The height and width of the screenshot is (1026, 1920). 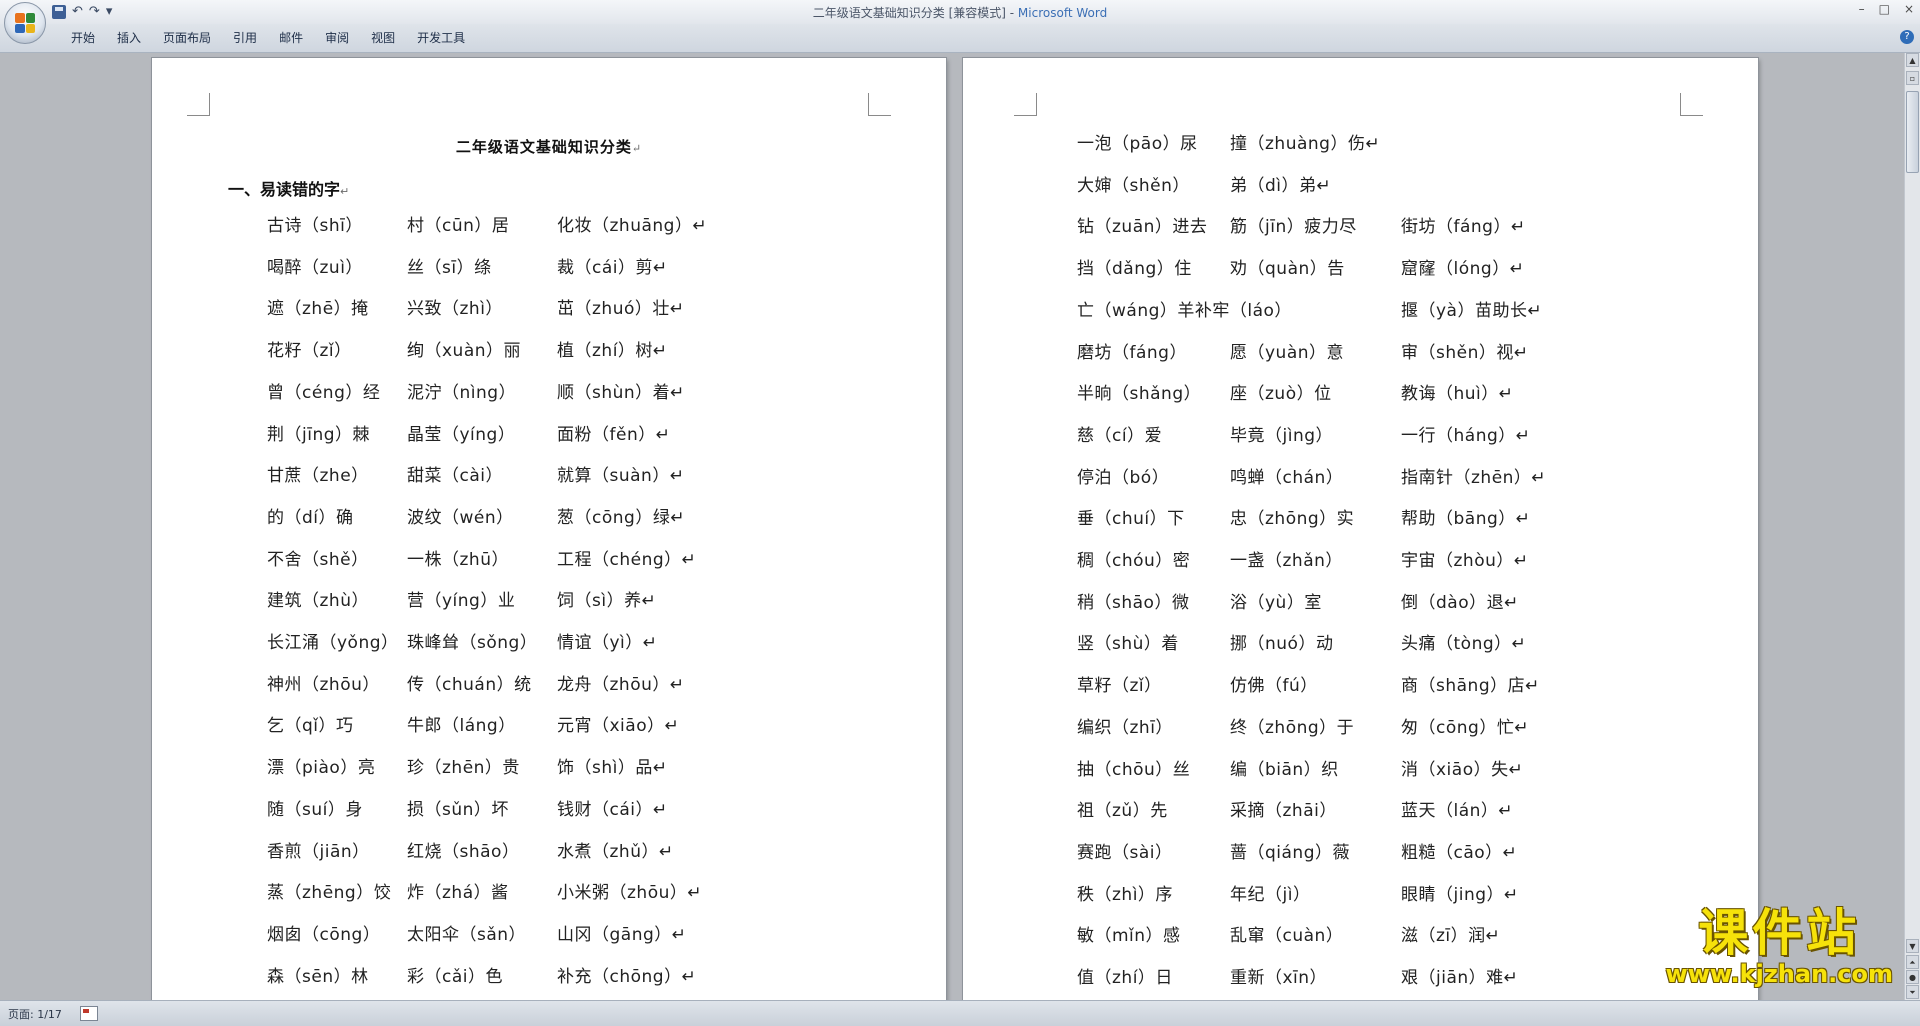 What do you see at coordinates (542, 390) in the screenshot?
I see `word-row: 曾（céng）经 泥泞（nìng） 顺（shùn）着↵` at bounding box center [542, 390].